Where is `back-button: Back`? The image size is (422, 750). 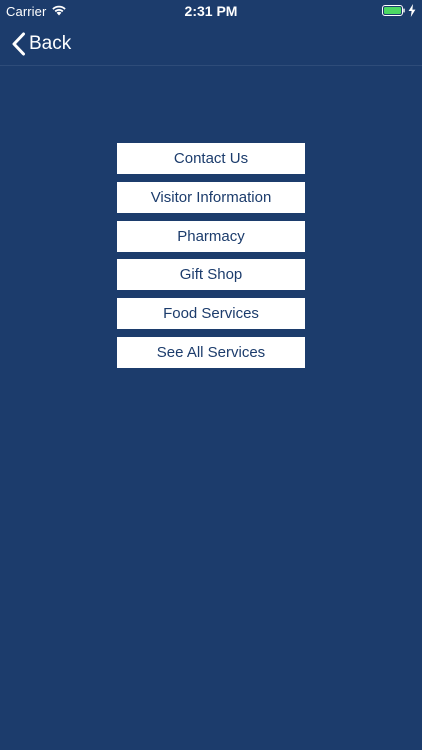
back-button: Back is located at coordinates (41, 44).